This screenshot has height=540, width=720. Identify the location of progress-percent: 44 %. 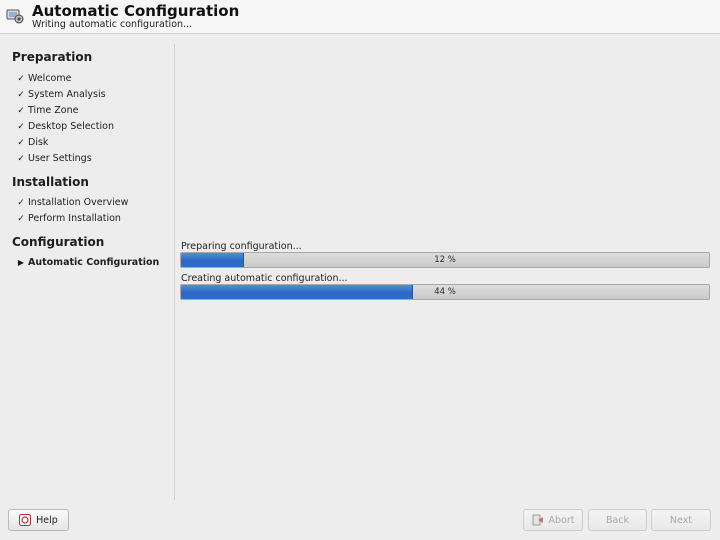
(445, 292).